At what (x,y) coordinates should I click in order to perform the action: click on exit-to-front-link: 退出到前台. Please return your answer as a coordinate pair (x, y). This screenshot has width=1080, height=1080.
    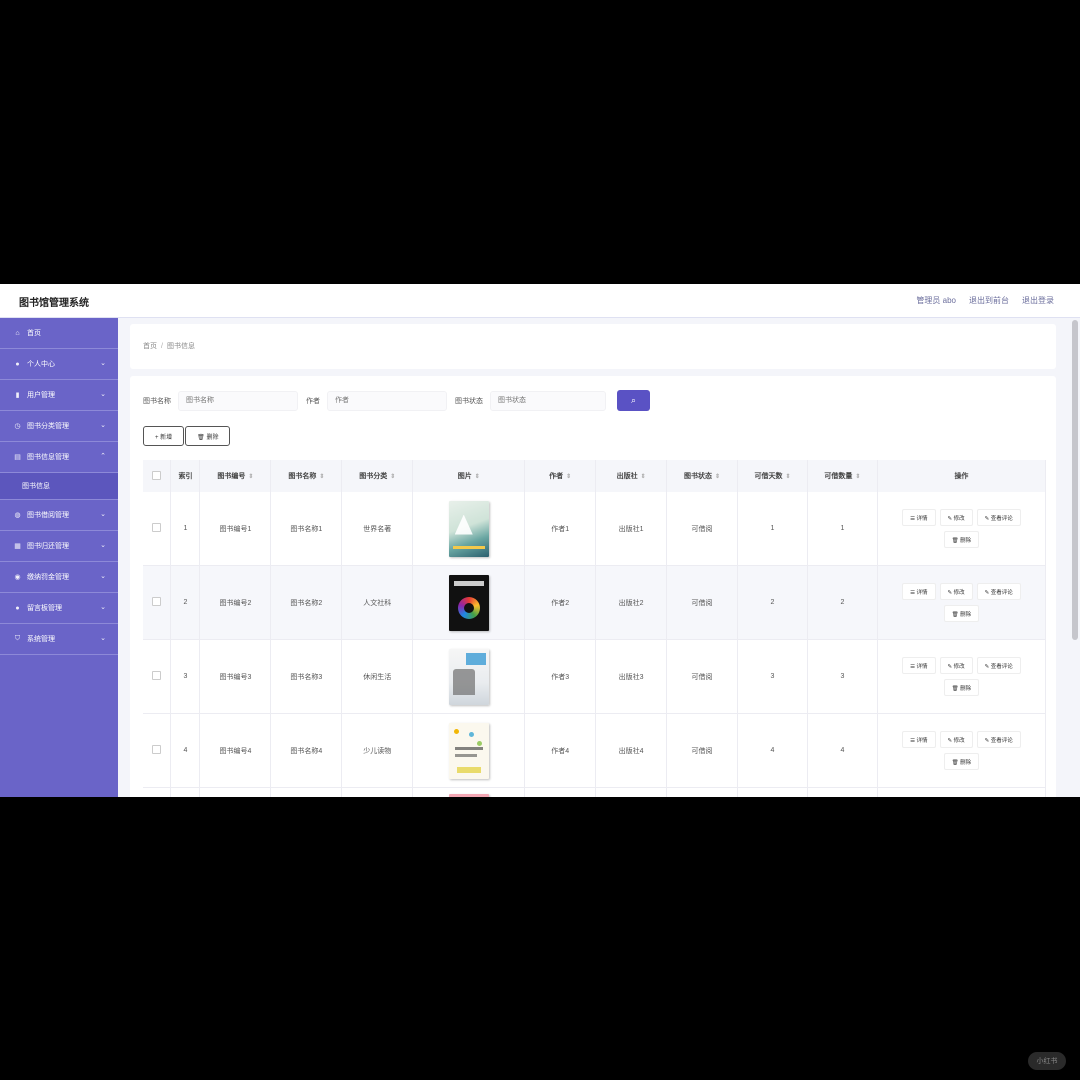
    Looking at the image, I should click on (989, 300).